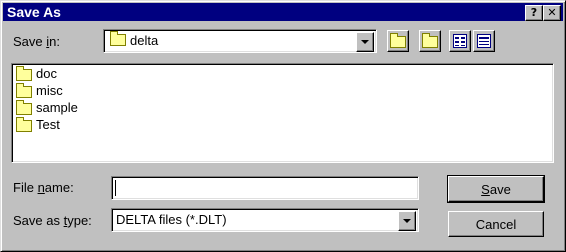  I want to click on save-as-type-label: Save as type:, so click(52, 220).